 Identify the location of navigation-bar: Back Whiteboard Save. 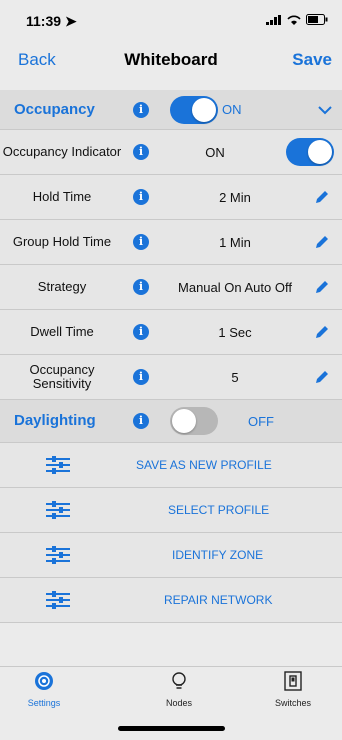
(171, 61).